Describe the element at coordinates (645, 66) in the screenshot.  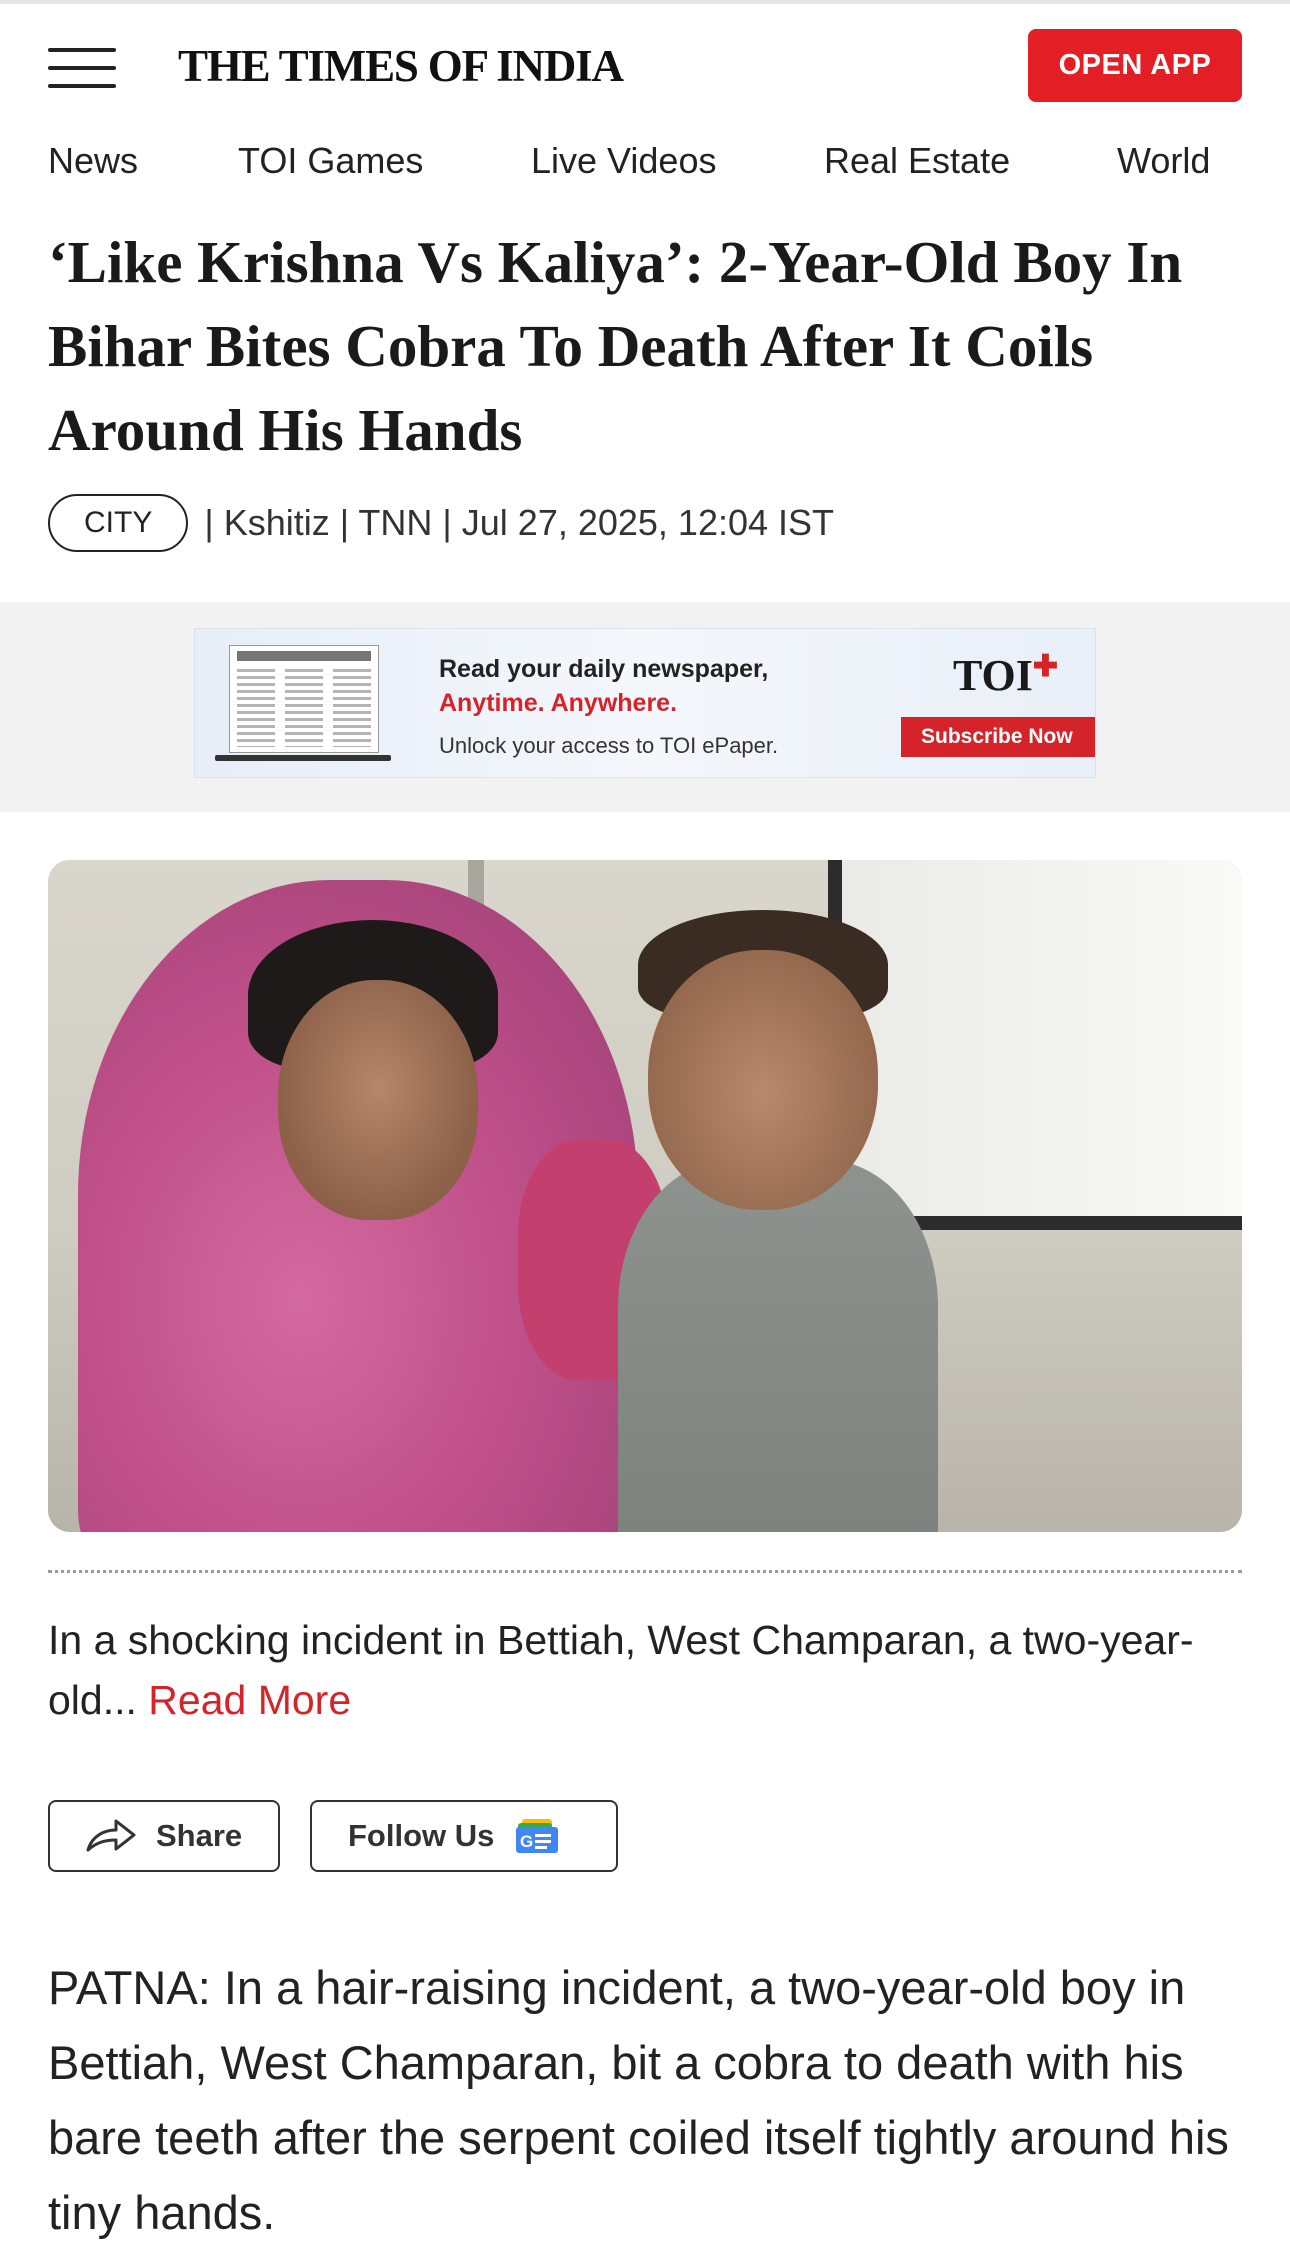
I see `site-header: THE TIMES OF INDIA OPEN APP` at that location.